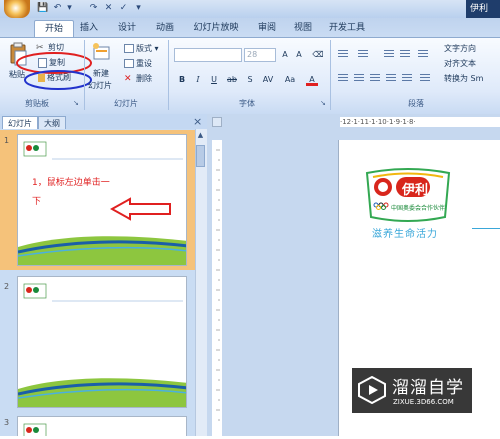 The image size is (500, 439). What do you see at coordinates (7, 422) in the screenshot?
I see `slide-number: 3` at bounding box center [7, 422].